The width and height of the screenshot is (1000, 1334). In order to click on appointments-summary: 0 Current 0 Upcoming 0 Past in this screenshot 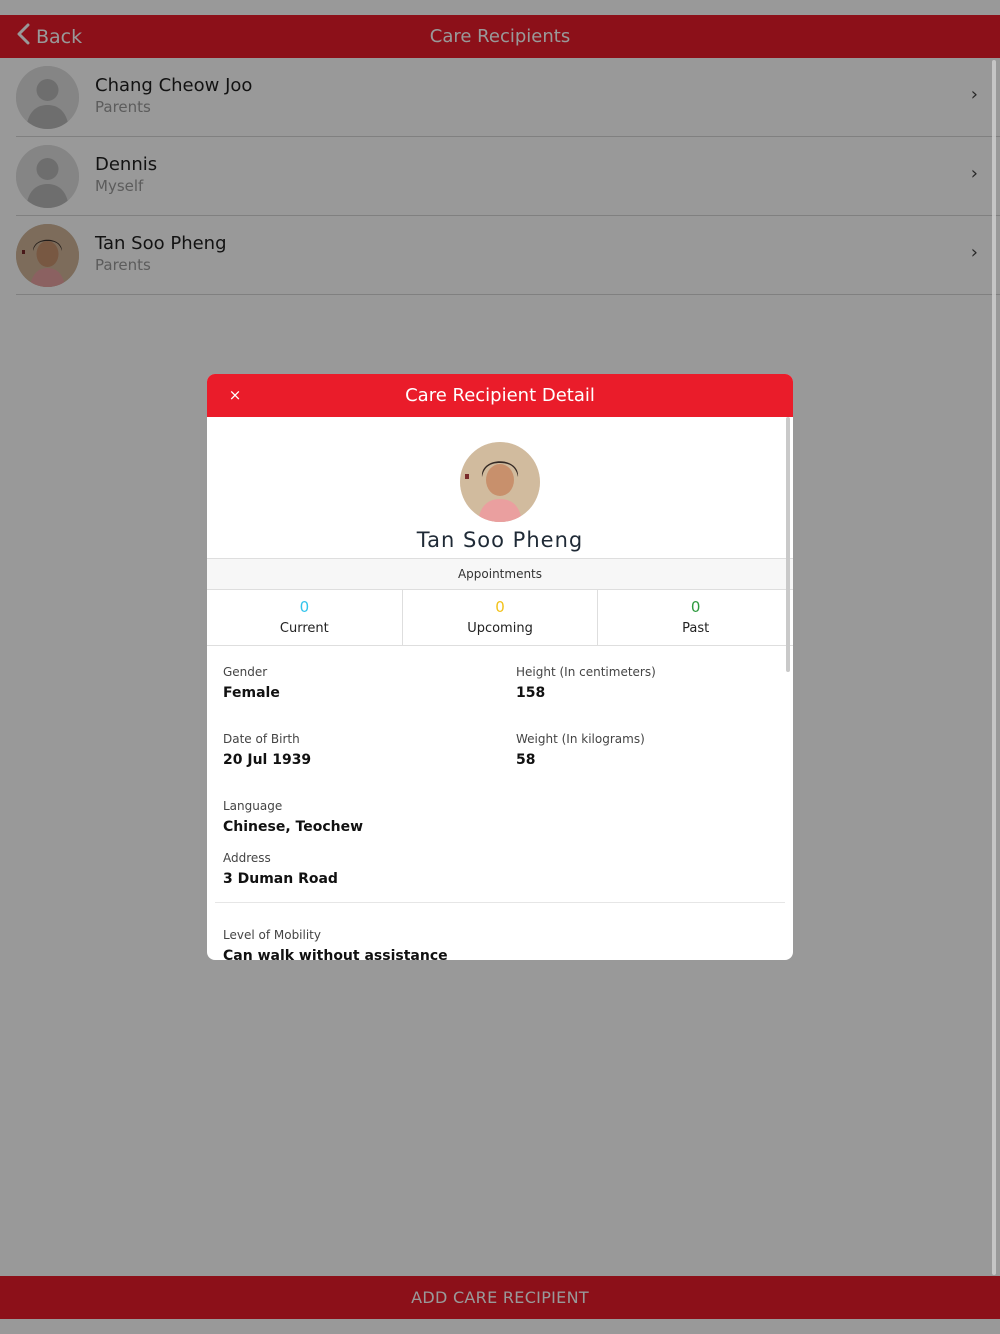, I will do `click(500, 618)`.